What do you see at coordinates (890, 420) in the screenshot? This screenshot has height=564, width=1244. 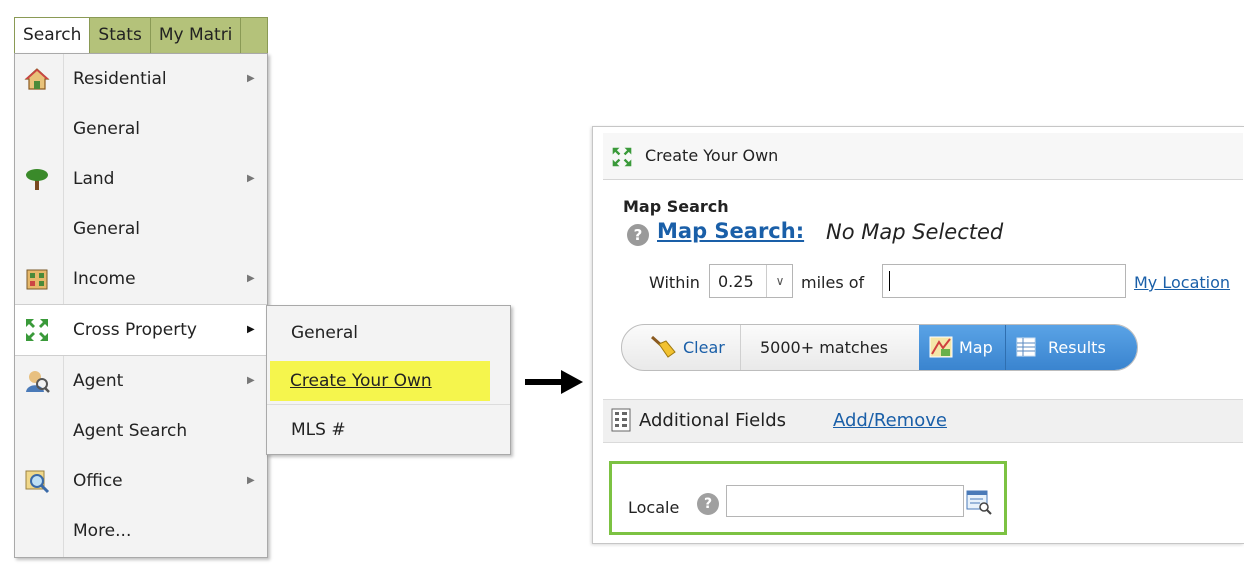 I see `add-remove-link: Add/Remove` at bounding box center [890, 420].